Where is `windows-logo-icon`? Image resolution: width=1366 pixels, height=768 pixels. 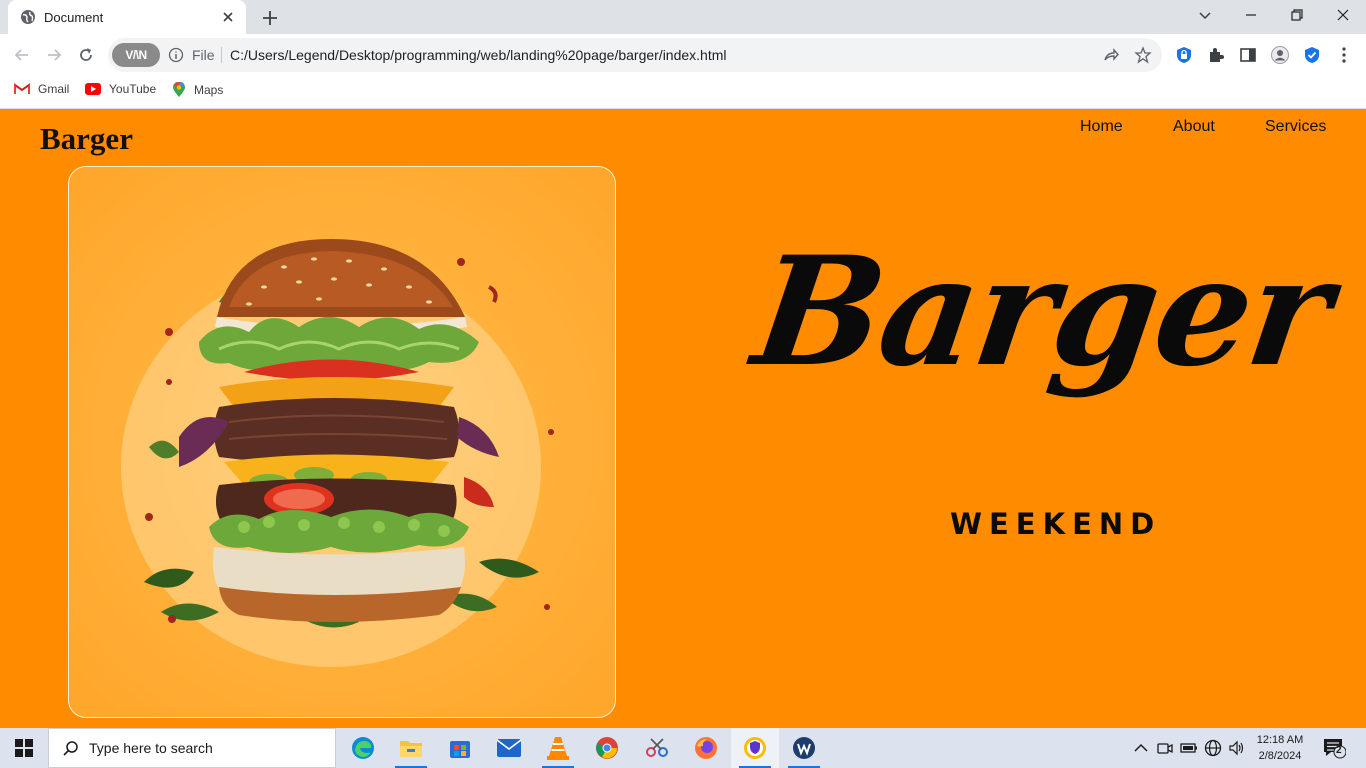 windows-logo-icon is located at coordinates (24, 748).